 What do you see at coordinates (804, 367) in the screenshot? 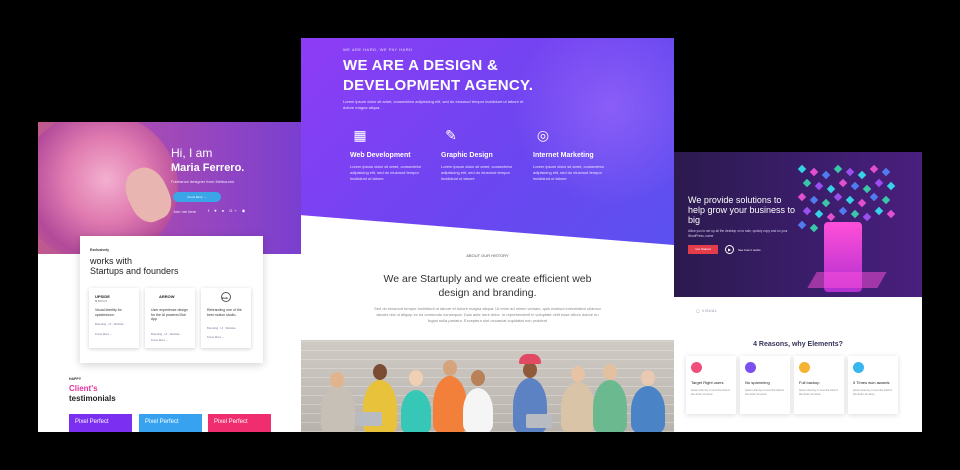
I see `backup-icon` at bounding box center [804, 367].